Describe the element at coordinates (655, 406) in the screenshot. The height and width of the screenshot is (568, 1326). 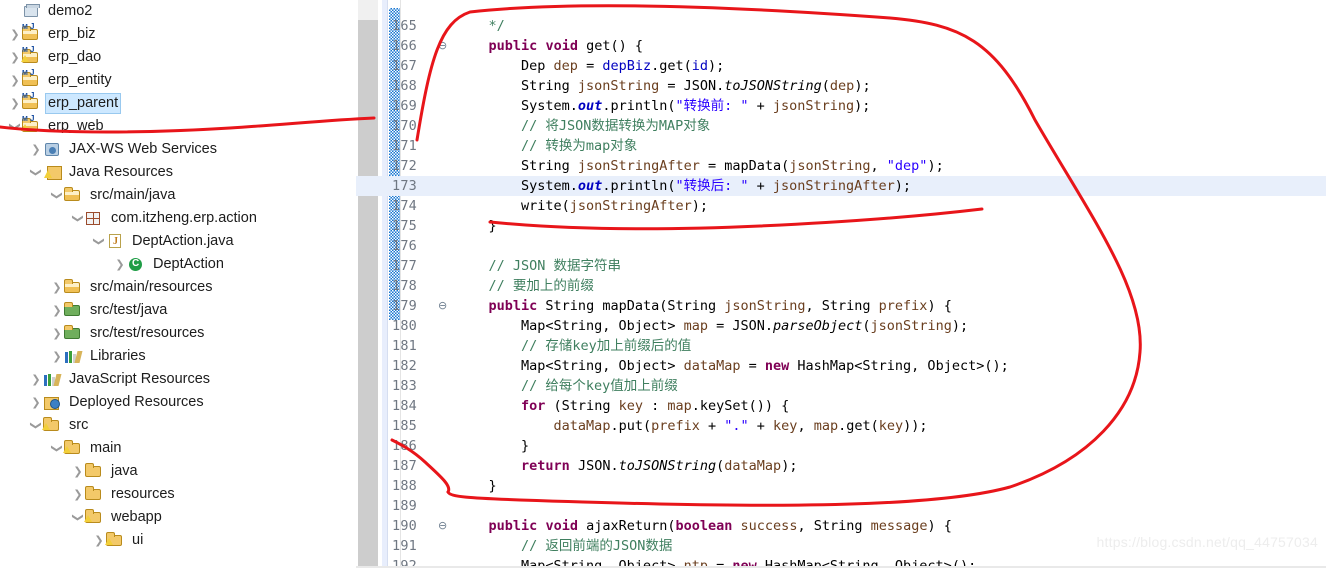
I see `code-token-pln: :` at that location.